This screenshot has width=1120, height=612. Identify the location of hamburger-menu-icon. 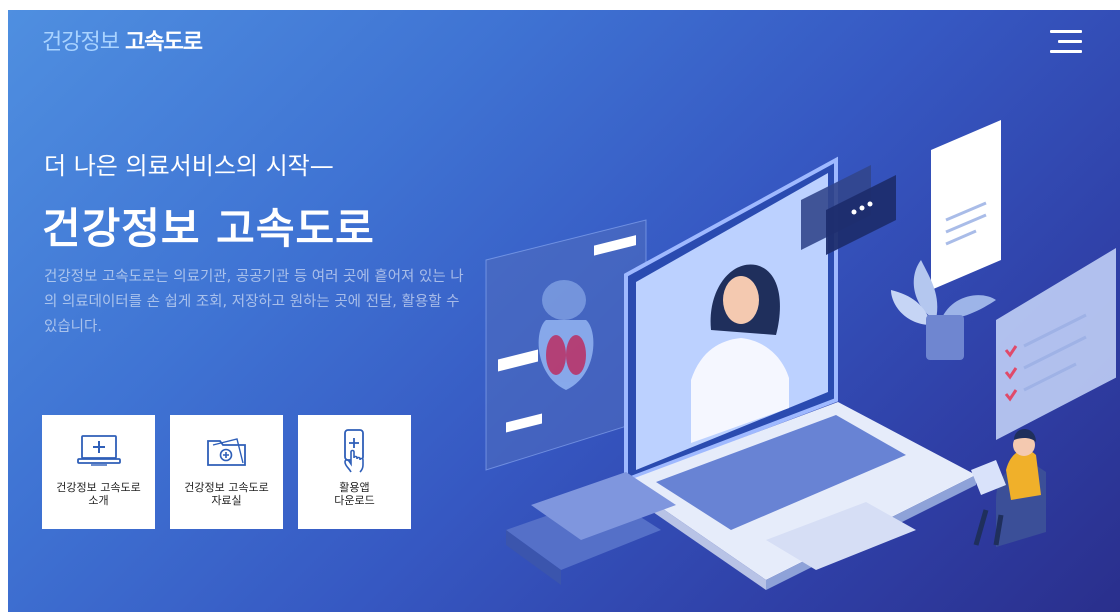
(1064, 42).